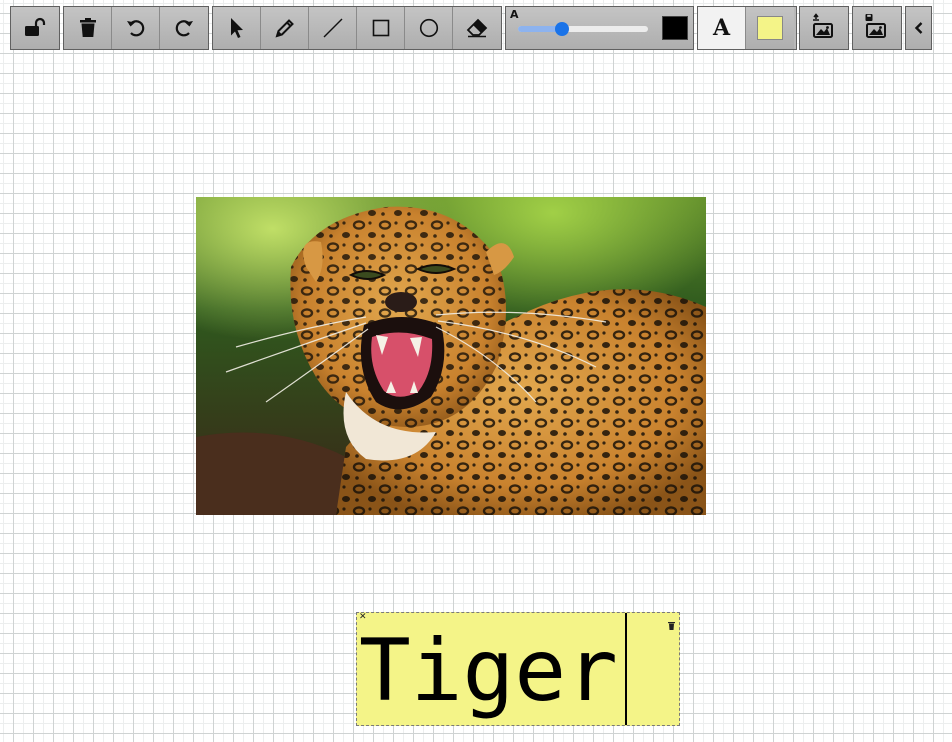 This screenshot has width=952, height=742. I want to click on pencil-tool-button, so click(285, 28).